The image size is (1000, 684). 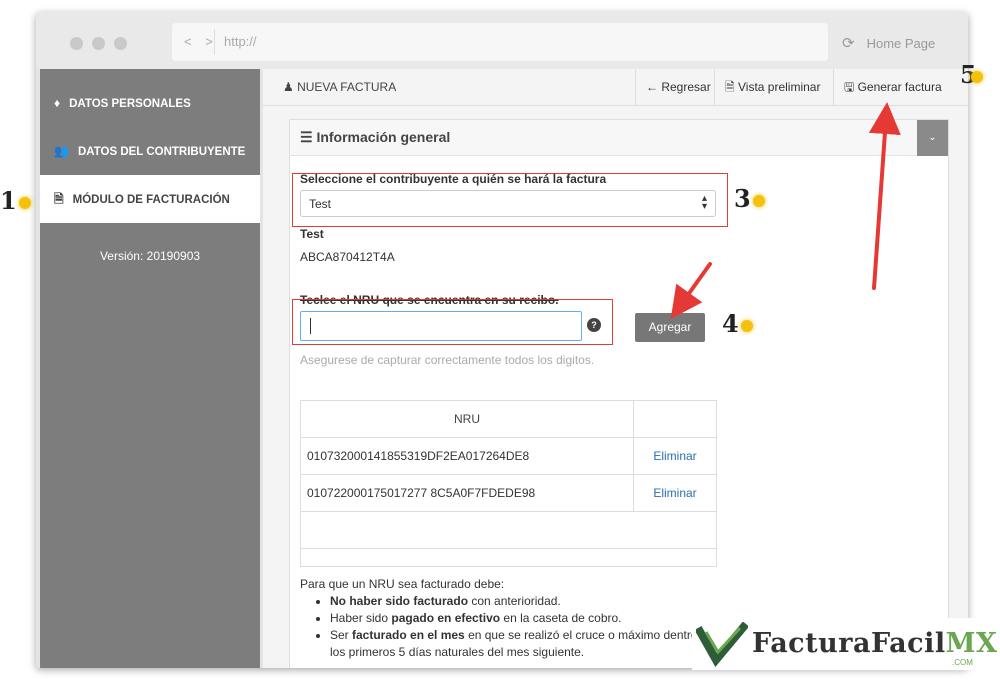 I want to click on group-icon: 👥, so click(x=61, y=151).